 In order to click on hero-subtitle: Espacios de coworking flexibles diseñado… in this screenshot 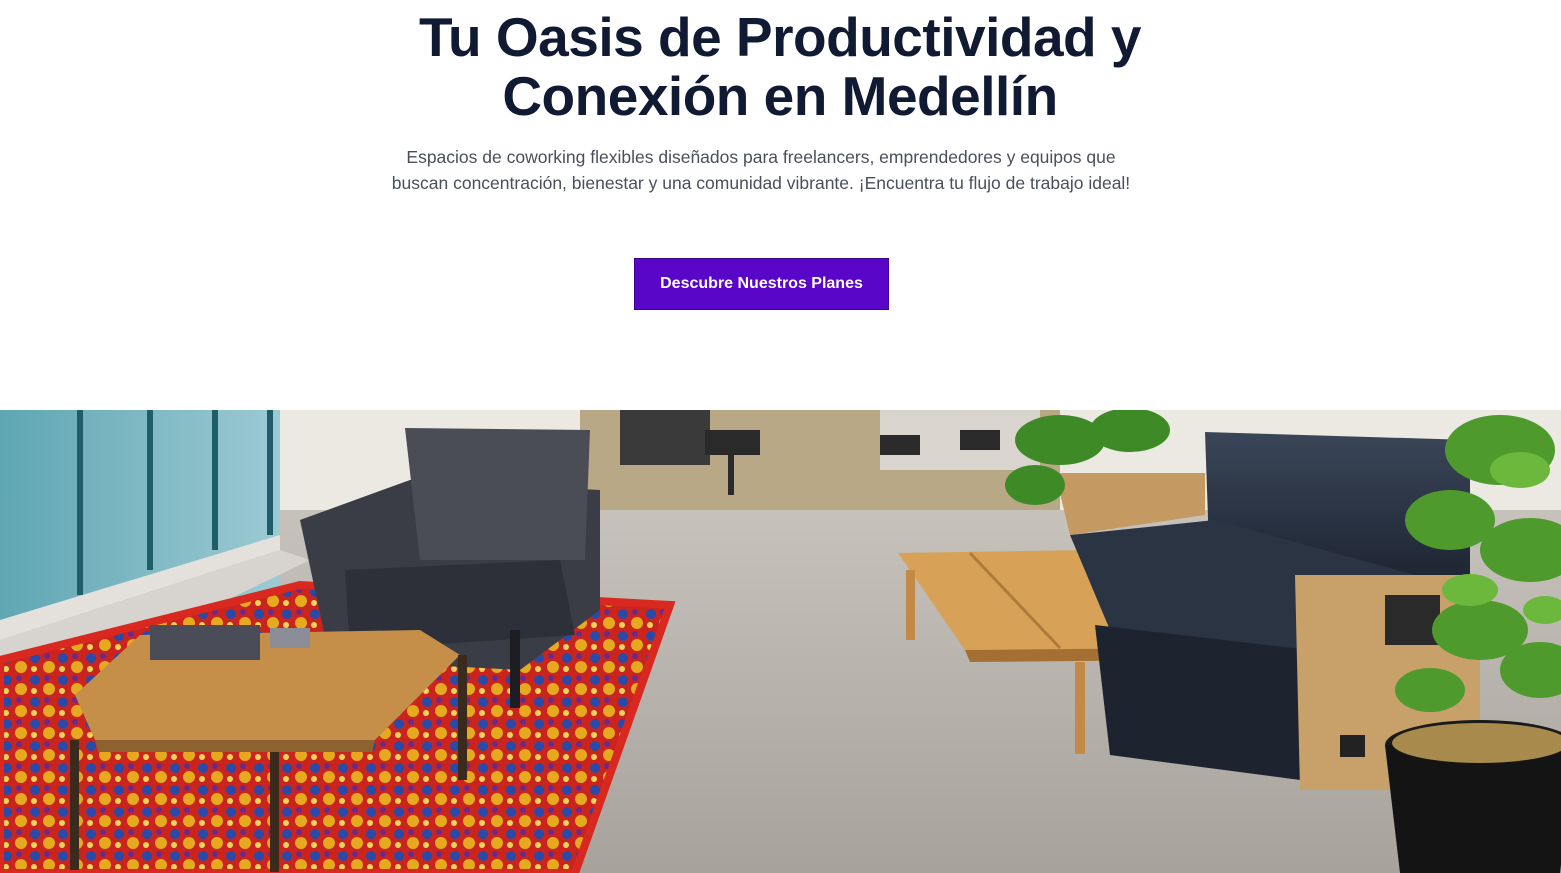, I will do `click(761, 170)`.